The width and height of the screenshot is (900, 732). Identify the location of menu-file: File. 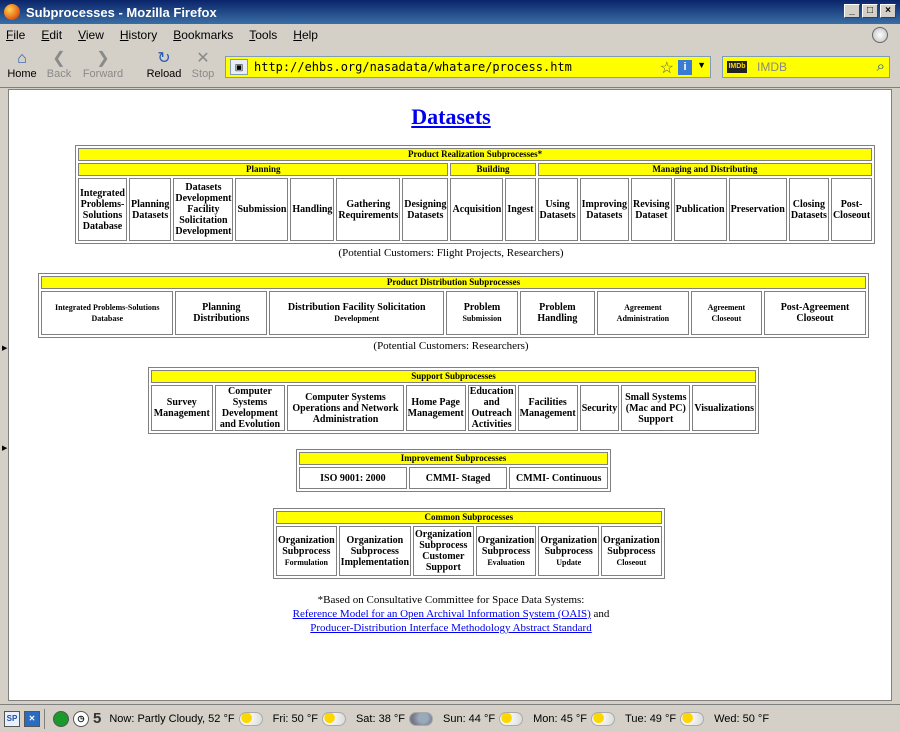
(15, 35).